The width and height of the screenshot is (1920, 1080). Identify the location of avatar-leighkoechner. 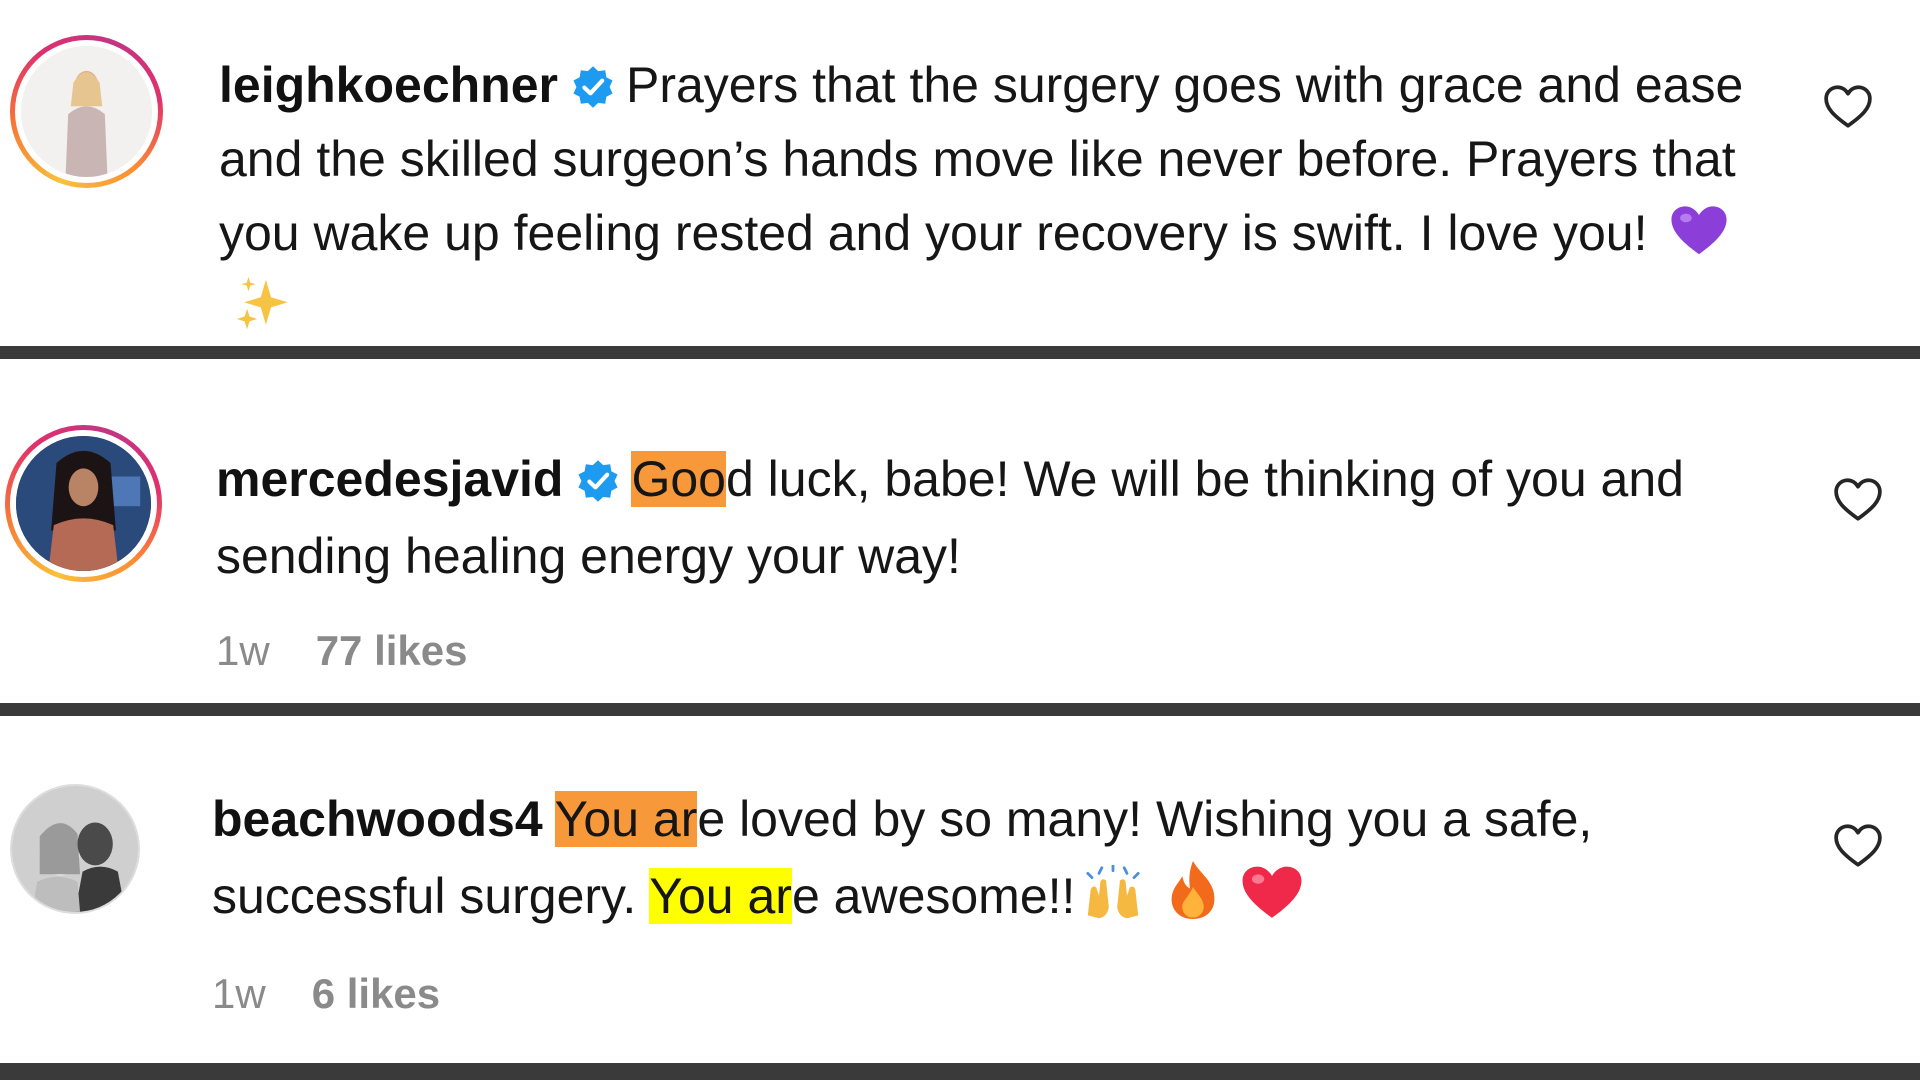
(86, 111).